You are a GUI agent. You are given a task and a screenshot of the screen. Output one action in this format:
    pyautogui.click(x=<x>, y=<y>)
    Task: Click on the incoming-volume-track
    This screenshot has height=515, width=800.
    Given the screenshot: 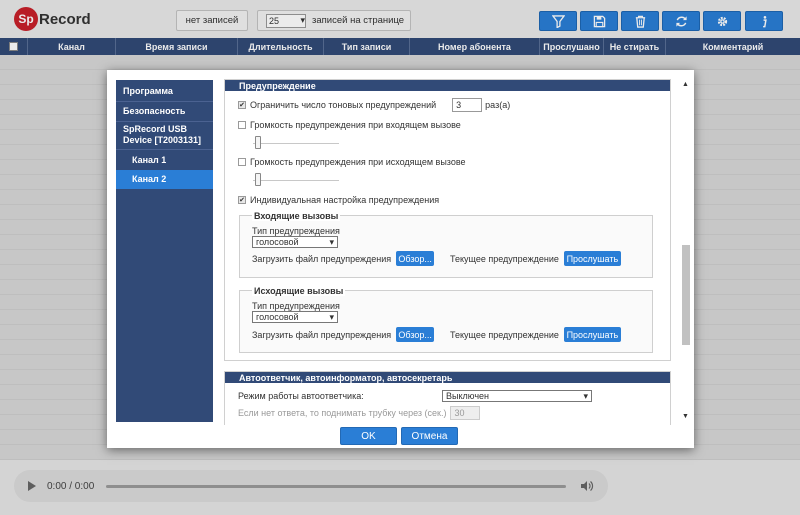 What is the action you would take?
    pyautogui.click(x=296, y=143)
    